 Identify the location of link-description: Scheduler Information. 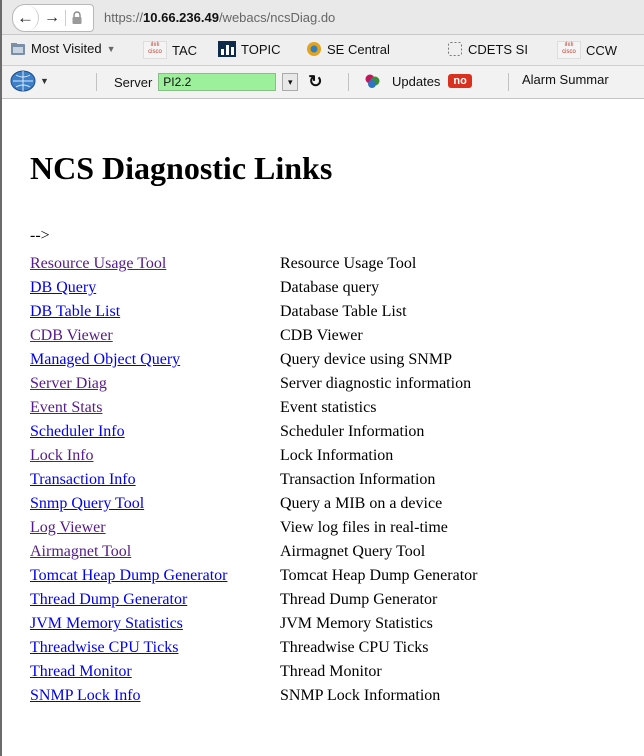
(352, 431).